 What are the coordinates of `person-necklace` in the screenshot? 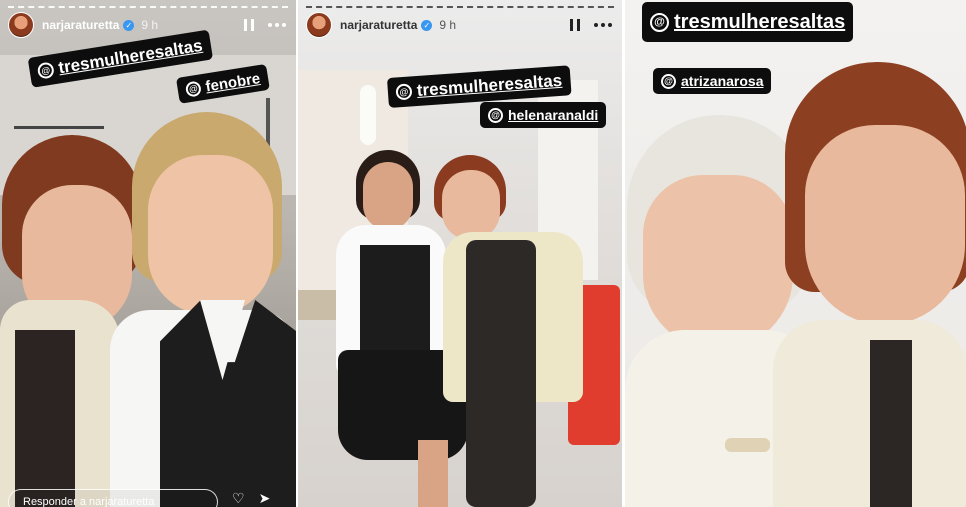 It's located at (747, 445).